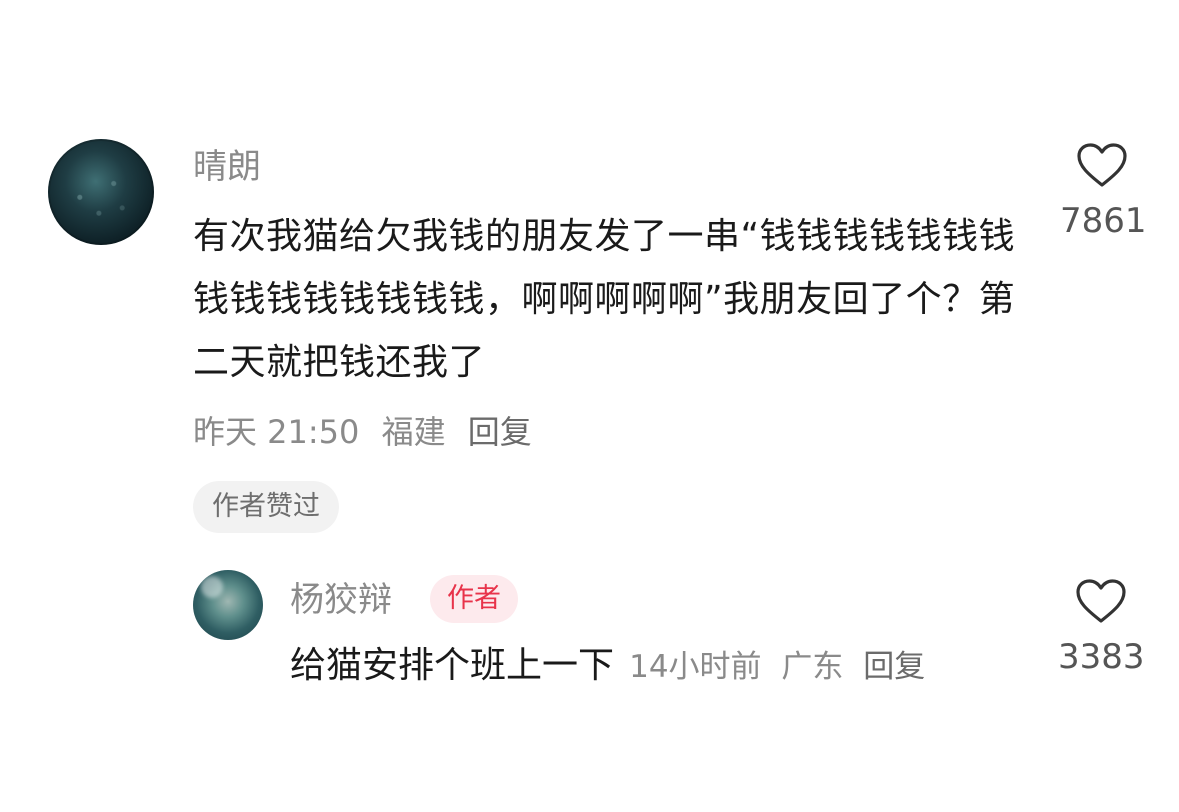 The image size is (1179, 812). Describe the element at coordinates (1103, 193) in the screenshot. I see `like-button: 7861` at that location.